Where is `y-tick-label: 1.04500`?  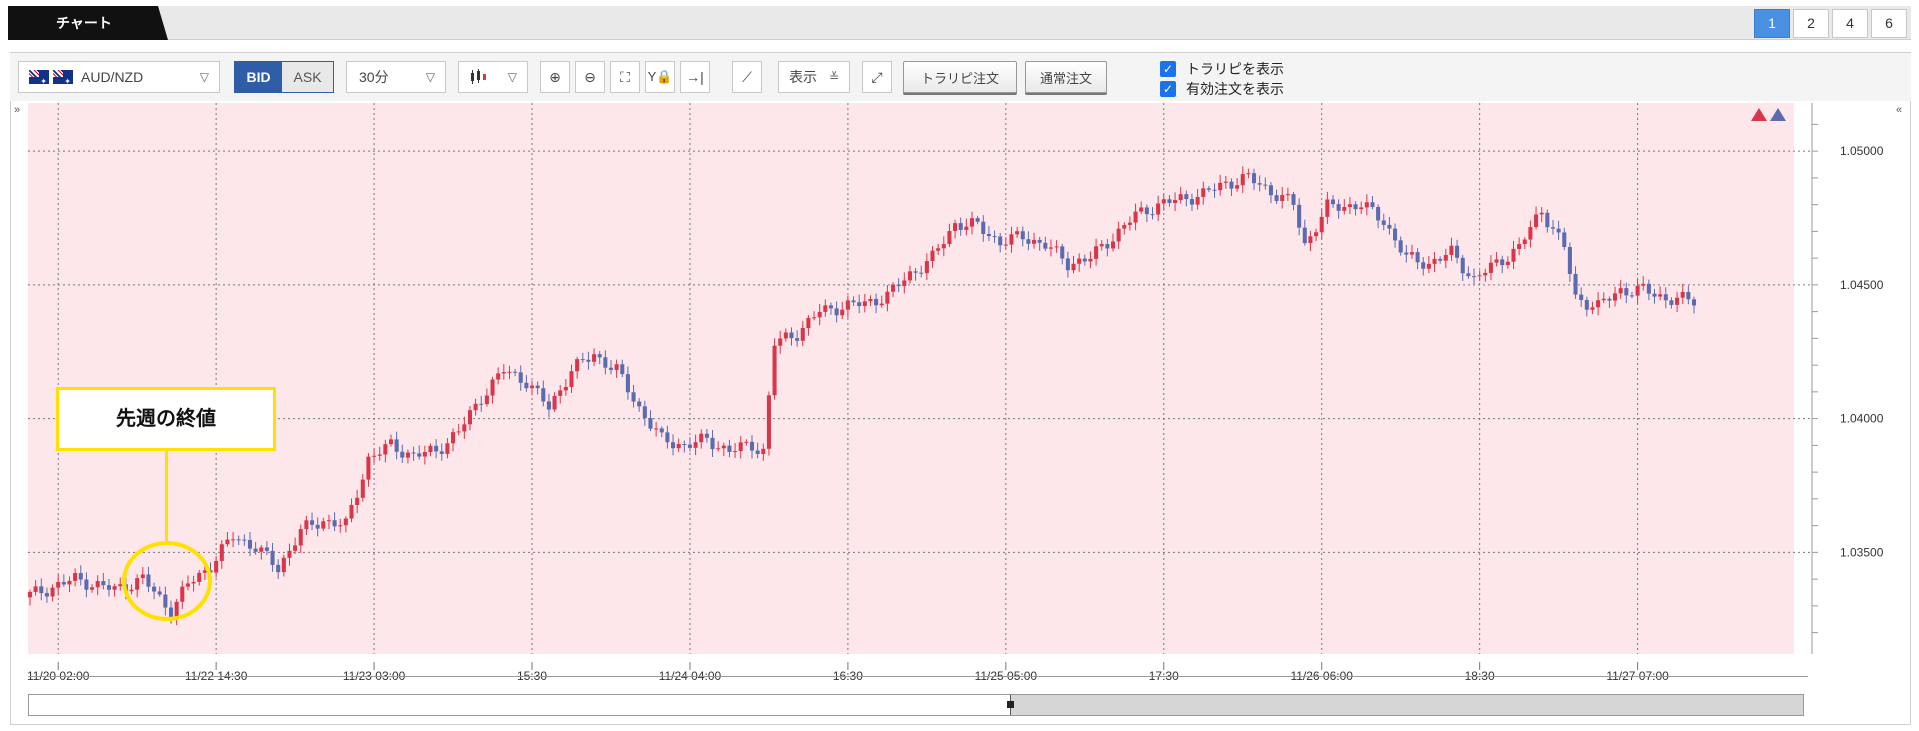 y-tick-label: 1.04500 is located at coordinates (1862, 285).